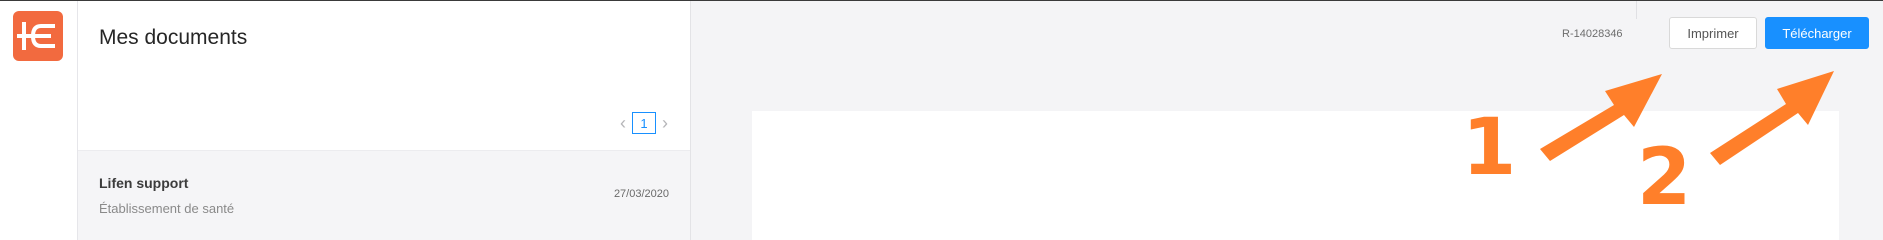 The height and width of the screenshot is (240, 1883). Describe the element at coordinates (39, 120) in the screenshot. I see `left-rail` at that location.